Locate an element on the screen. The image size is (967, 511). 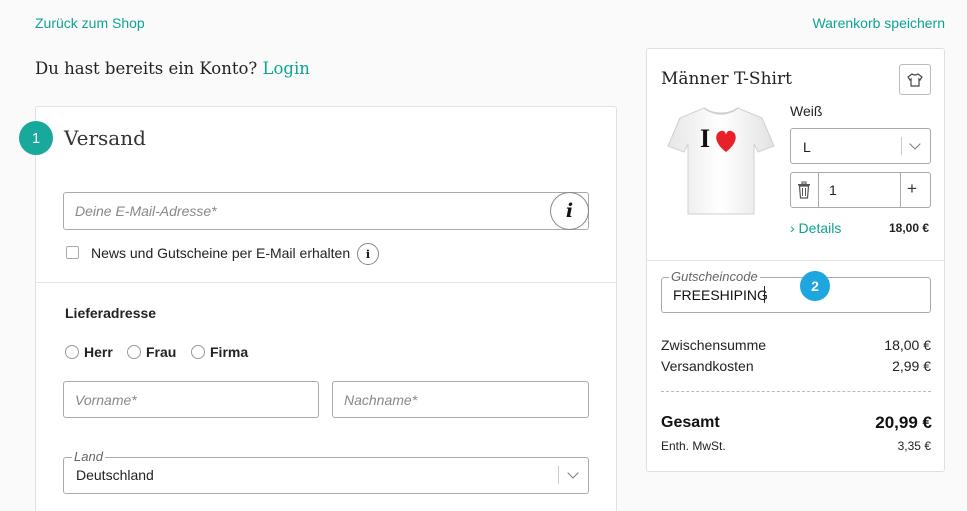
step-badge-1: 1 is located at coordinates (36, 138).